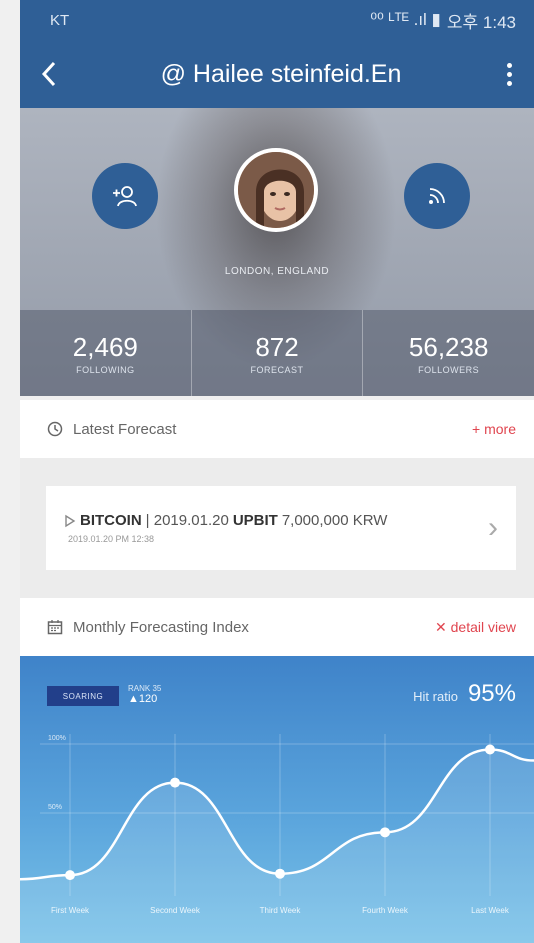  Describe the element at coordinates (491, 693) in the screenshot. I see `hit-ratio-value: 95%` at that location.